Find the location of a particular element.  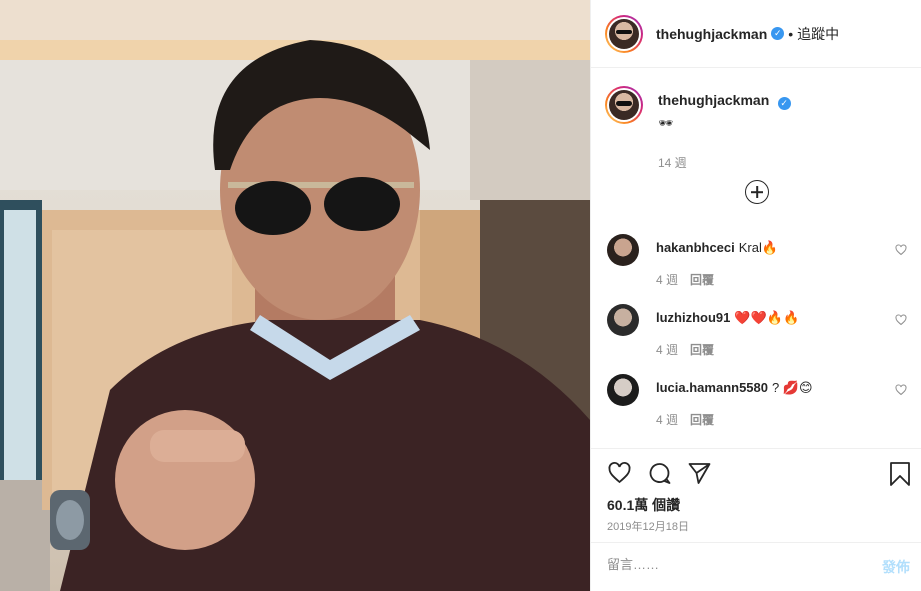

post-actions: 60.1萬 個讚 2019年12月18日 is located at coordinates (756, 495).